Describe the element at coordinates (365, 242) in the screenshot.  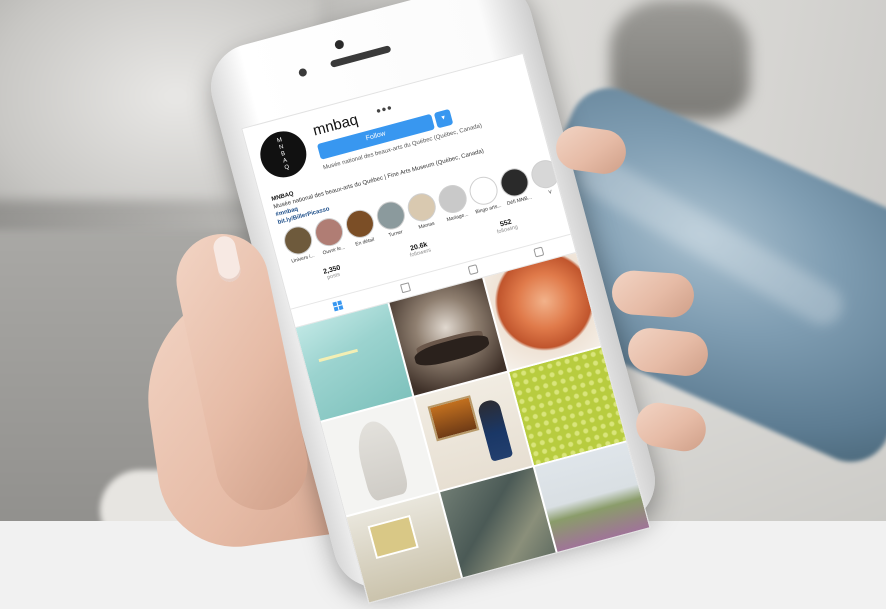
I see `highlight-label: En détail` at that location.